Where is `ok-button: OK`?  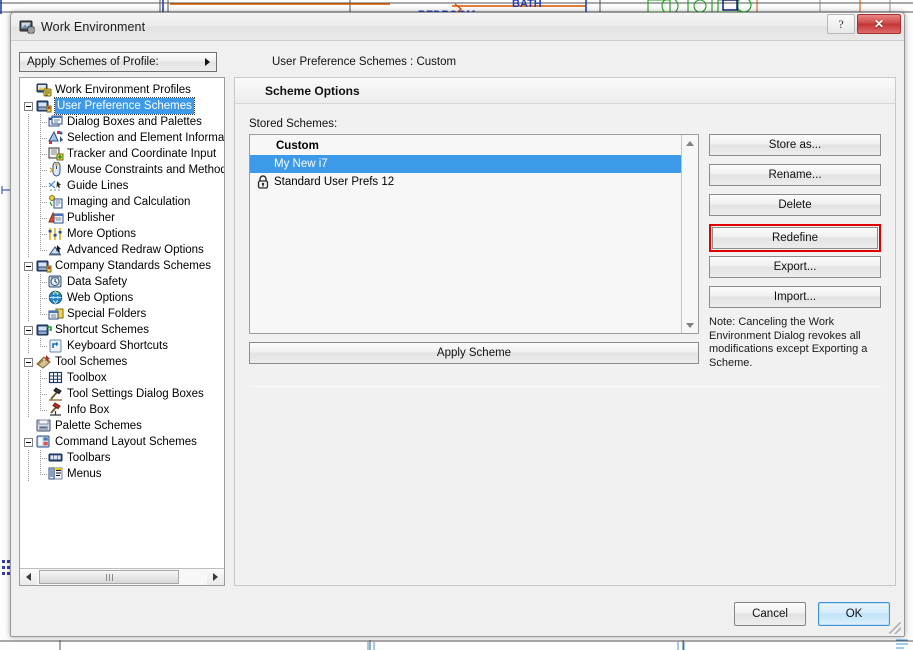
ok-button: OK is located at coordinates (854, 614).